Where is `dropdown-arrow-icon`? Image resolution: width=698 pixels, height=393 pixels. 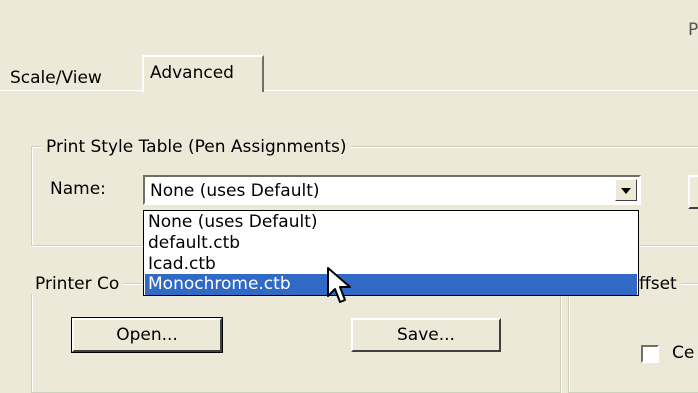
dropdown-arrow-icon is located at coordinates (626, 190).